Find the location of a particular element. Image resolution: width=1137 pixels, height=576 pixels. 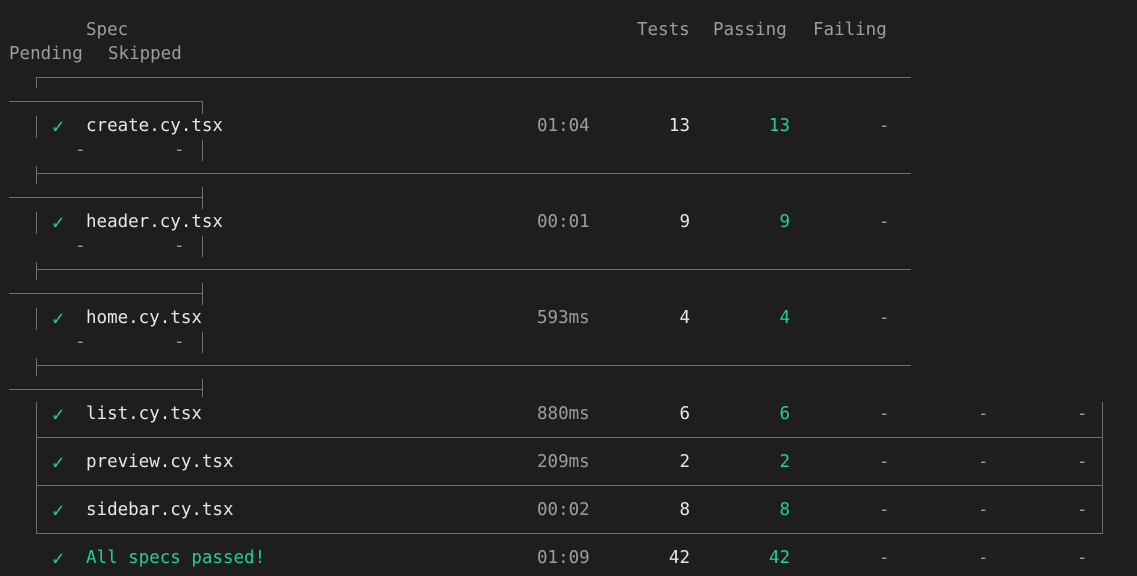

header-failing: Failing is located at coordinates (850, 30).